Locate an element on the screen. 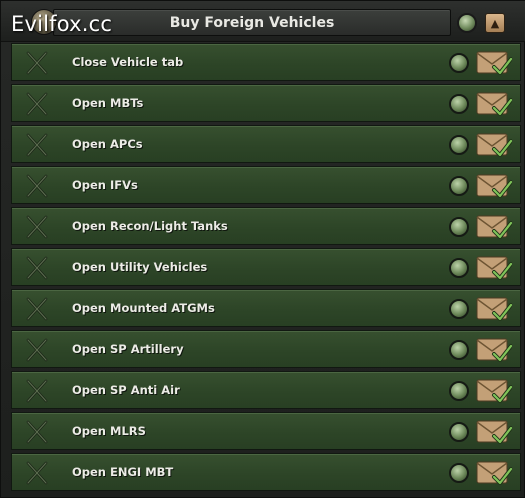 This screenshot has width=525, height=498. decision-row: Open SP Anti Air is located at coordinates (266, 390).